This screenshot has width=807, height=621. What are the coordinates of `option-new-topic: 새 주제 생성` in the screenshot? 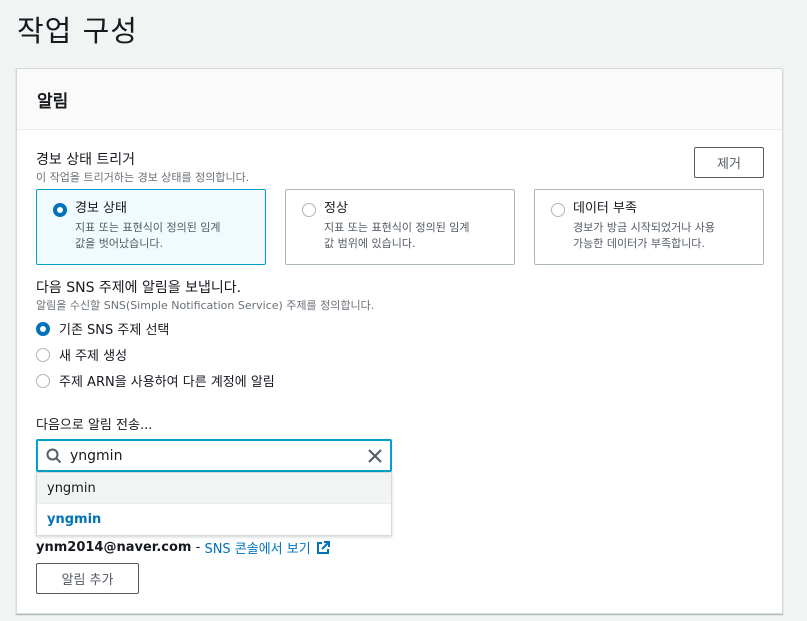 It's located at (81, 354).